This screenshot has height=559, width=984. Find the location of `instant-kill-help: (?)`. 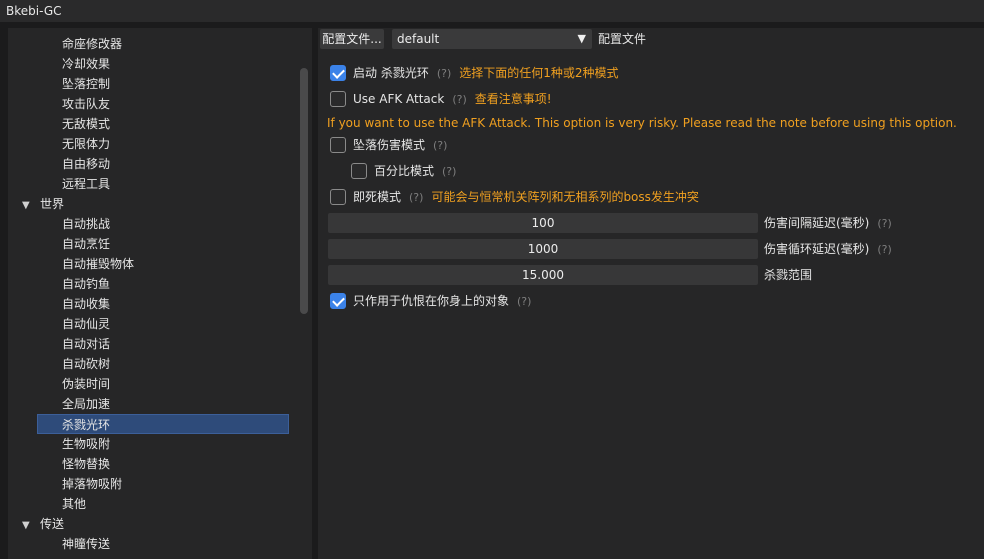

instant-kill-help: (?) is located at coordinates (416, 197).